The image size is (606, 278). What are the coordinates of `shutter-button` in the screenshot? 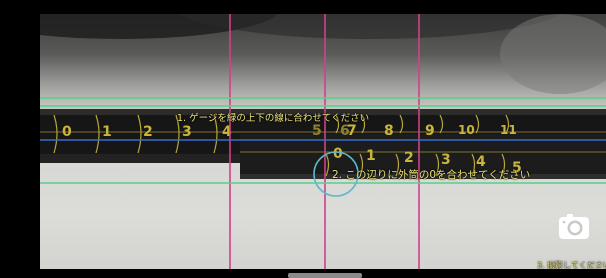 It's located at (574, 227).